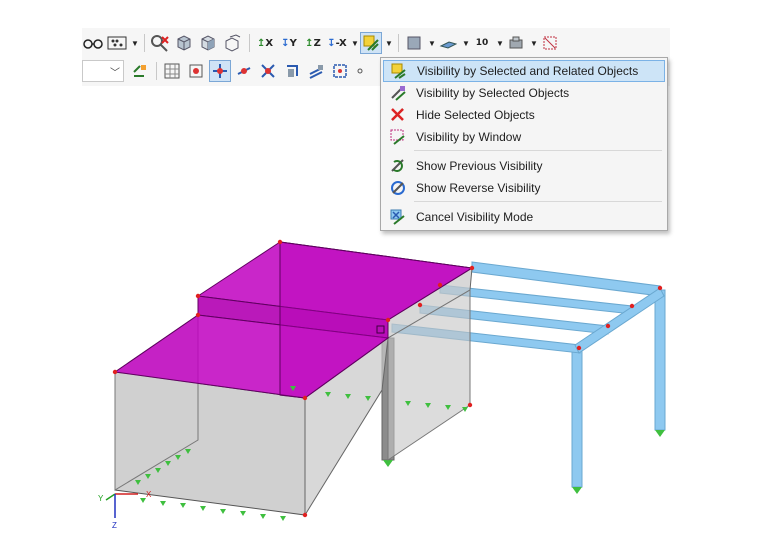  What do you see at coordinates (398, 166) in the screenshot?
I see `previous-visibility-icon` at bounding box center [398, 166].